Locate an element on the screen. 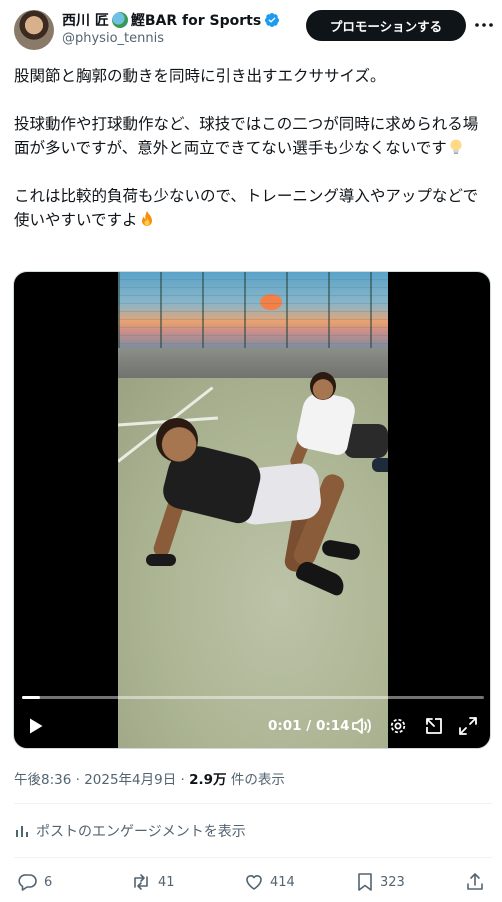 Image resolution: width=502 pixels, height=902 pixels. bookmark-button: 323 is located at coordinates (380, 882).